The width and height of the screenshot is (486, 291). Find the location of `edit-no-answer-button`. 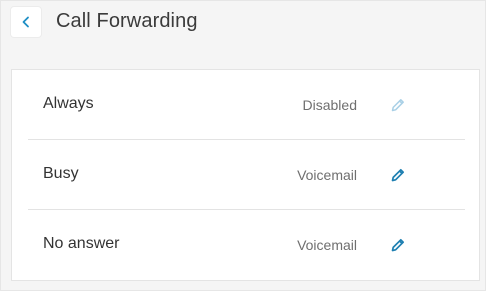

edit-no-answer-button is located at coordinates (398, 245).